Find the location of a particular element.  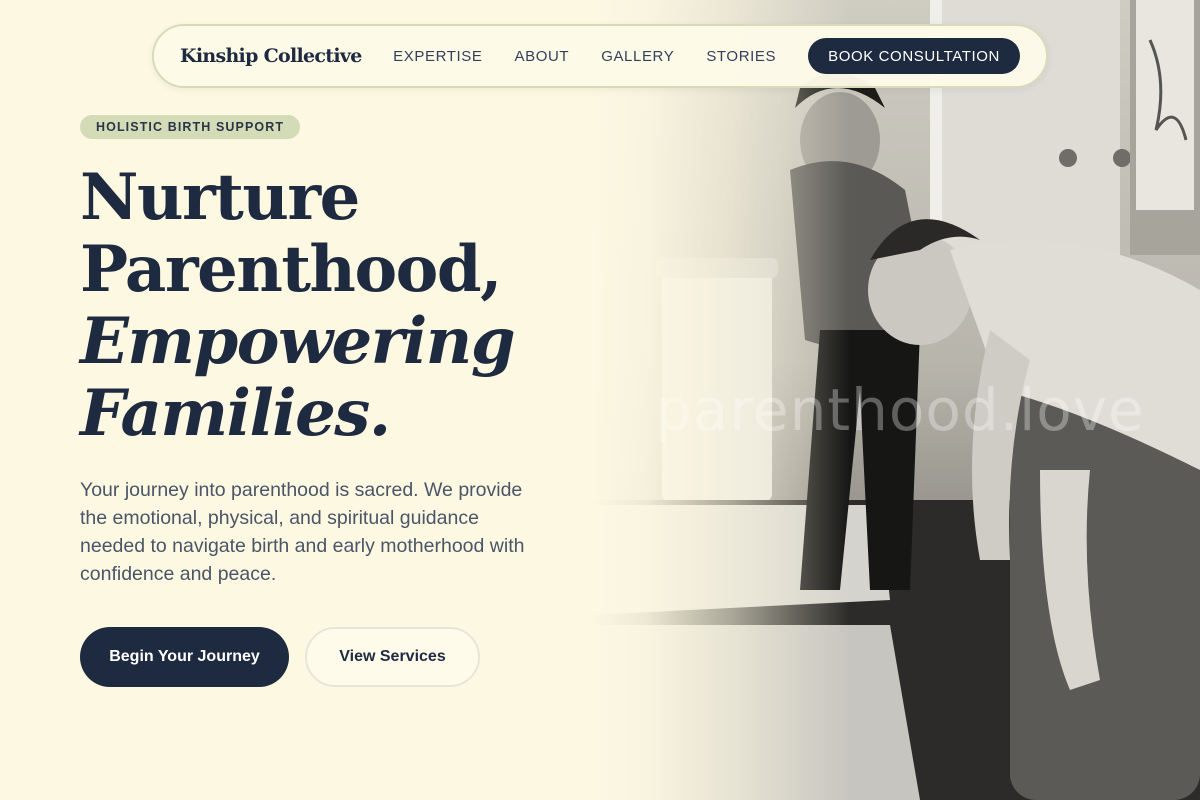

headline-line-2: Parenthood, is located at coordinates (291, 269).